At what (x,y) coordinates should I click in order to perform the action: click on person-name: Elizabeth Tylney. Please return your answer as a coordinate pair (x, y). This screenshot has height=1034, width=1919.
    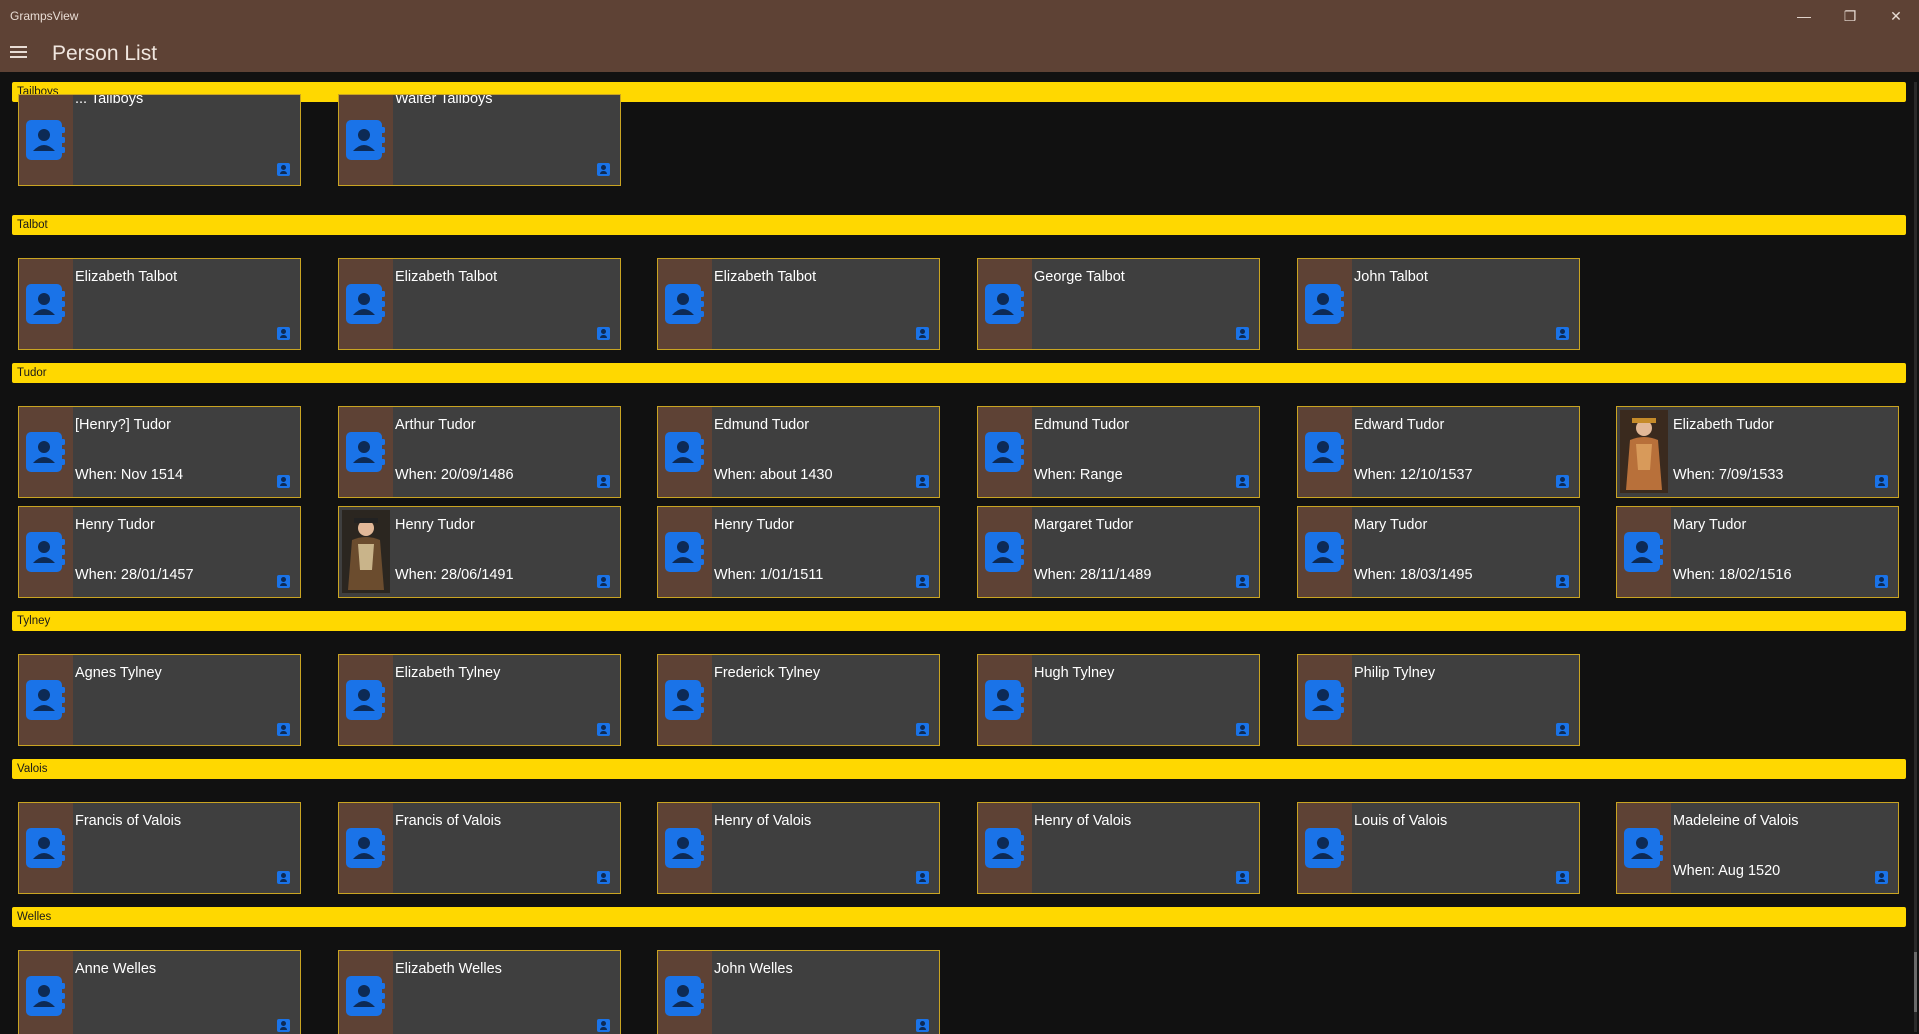
    Looking at the image, I should click on (448, 673).